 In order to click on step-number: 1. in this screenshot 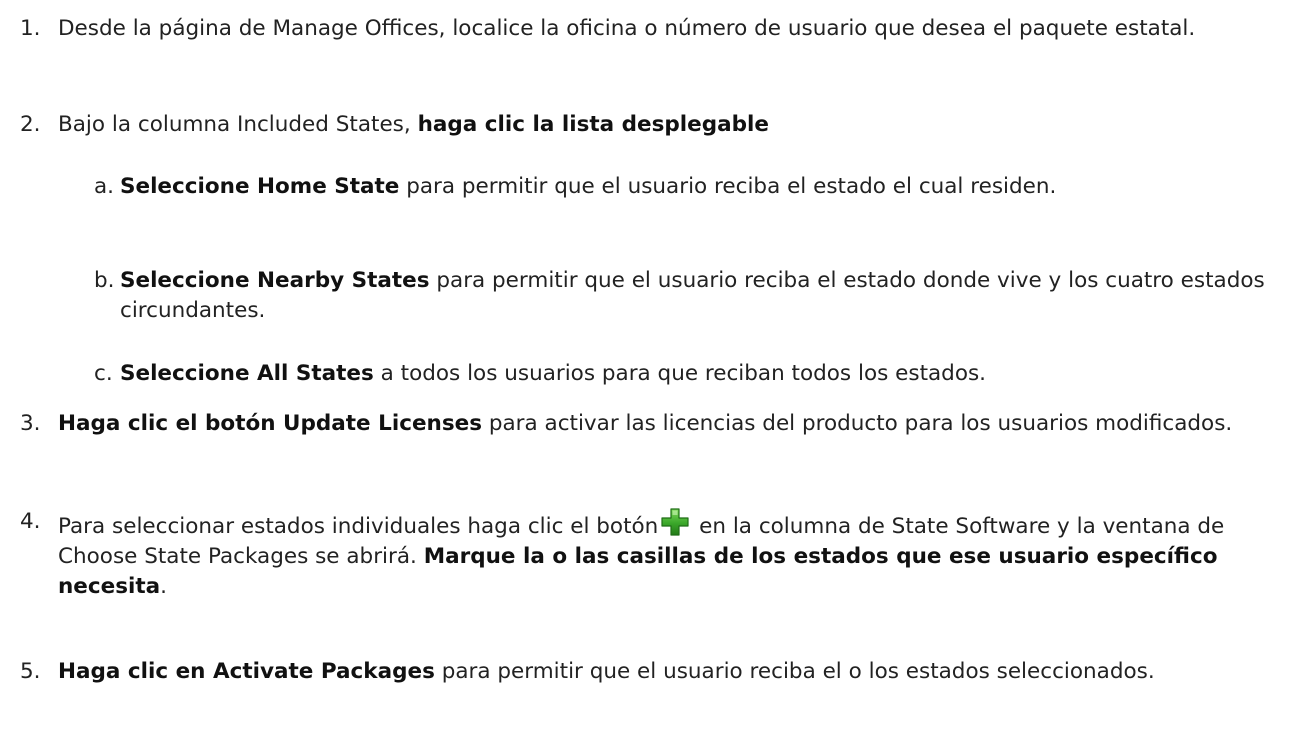, I will do `click(30, 28)`.